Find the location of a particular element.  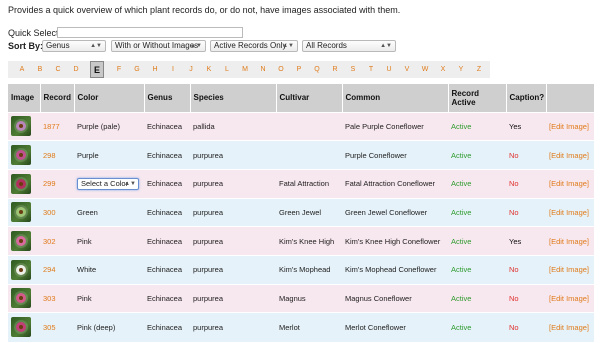

letter-link-s: S is located at coordinates (353, 69).